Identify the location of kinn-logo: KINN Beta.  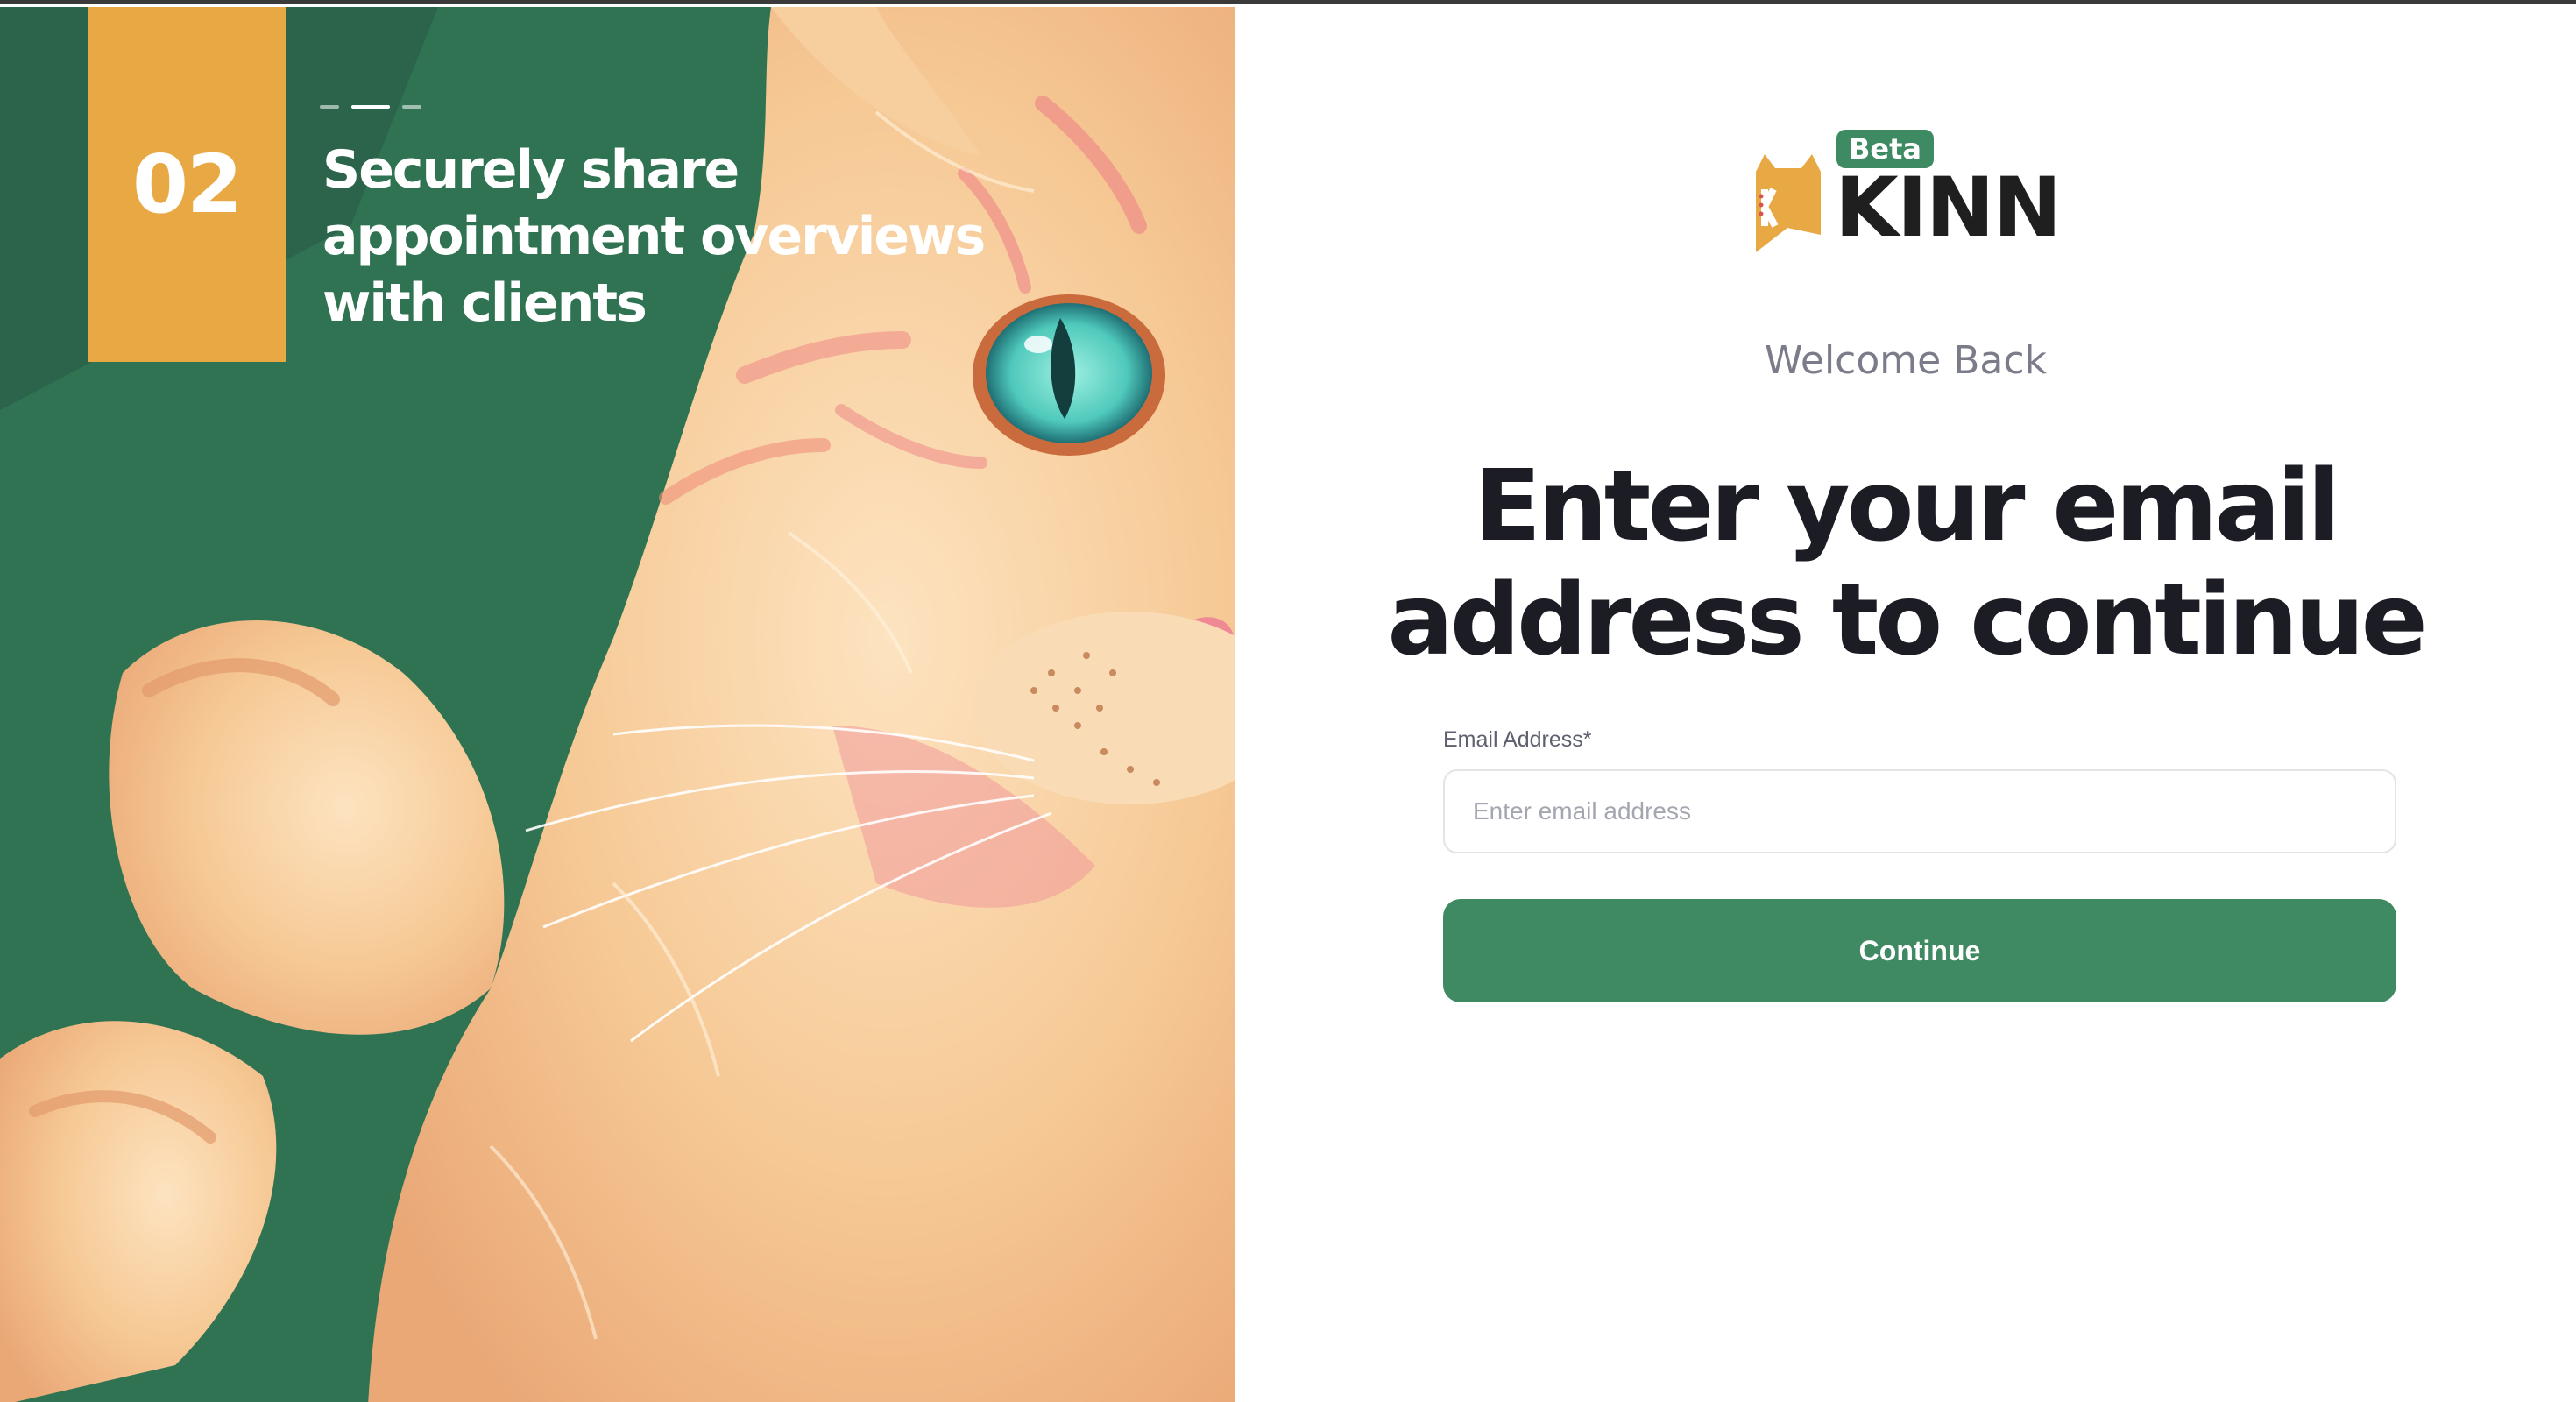
(1907, 195).